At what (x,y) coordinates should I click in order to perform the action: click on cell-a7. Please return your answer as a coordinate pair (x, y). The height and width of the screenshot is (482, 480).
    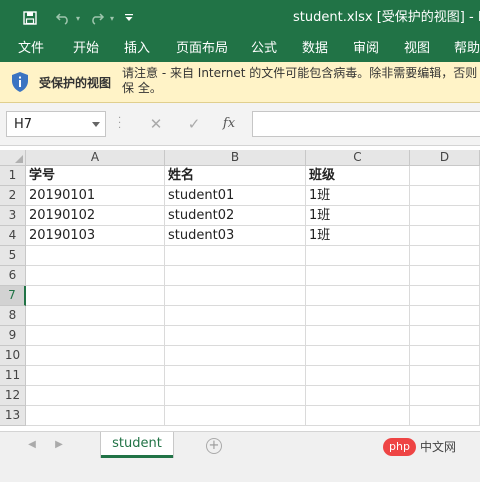
    Looking at the image, I should click on (95, 296).